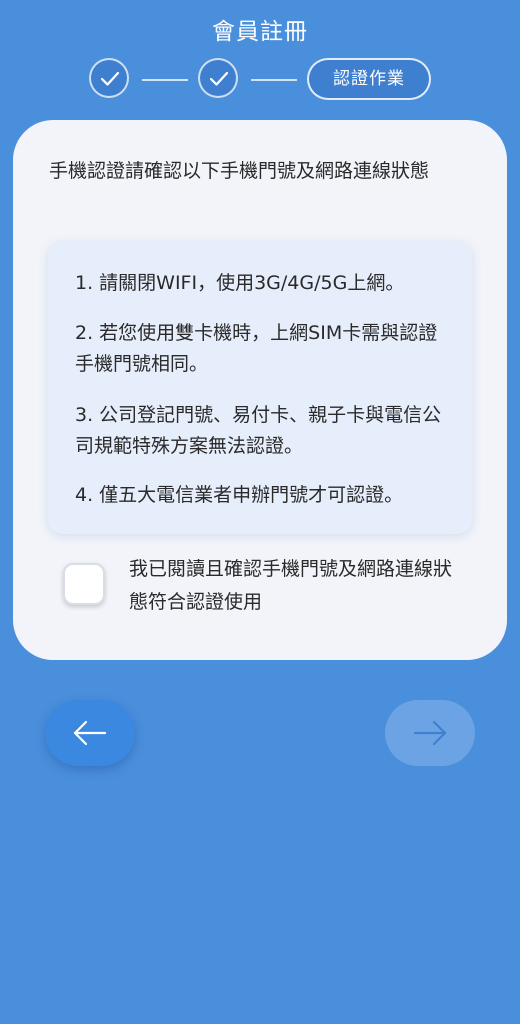 This screenshot has width=520, height=1024. What do you see at coordinates (239, 171) in the screenshot?
I see `intro-text: 手機認證請確認以下手機門號及網路連線狀態` at bounding box center [239, 171].